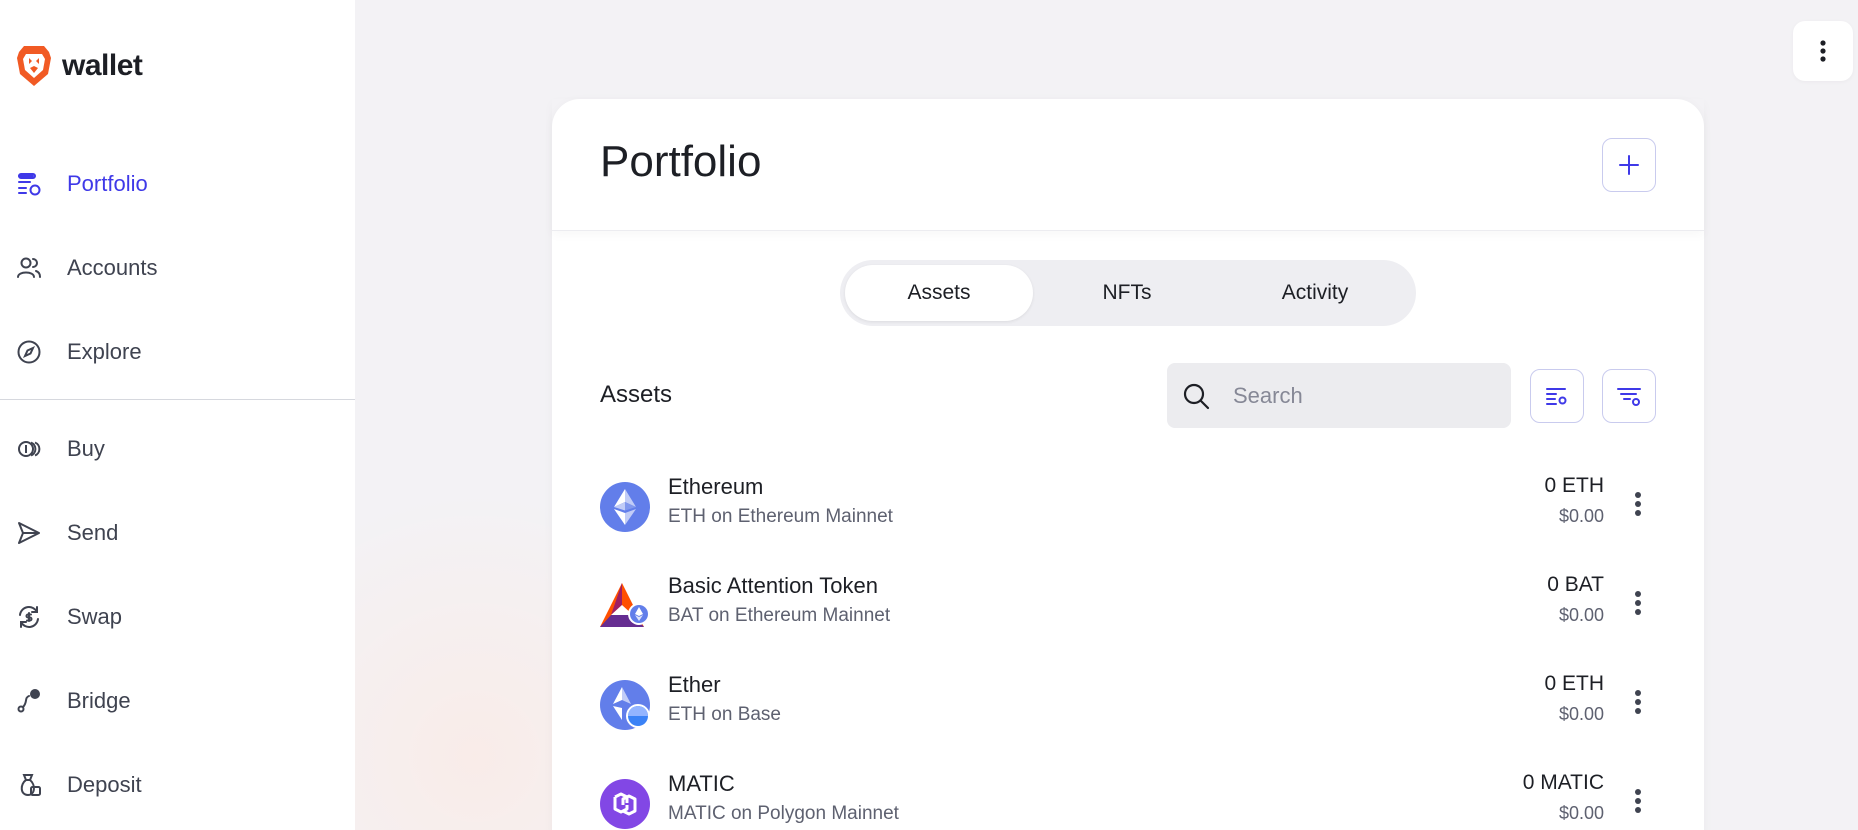 This screenshot has width=1858, height=830. Describe the element at coordinates (636, 394) in the screenshot. I see `assets-section-title: Assets` at that location.